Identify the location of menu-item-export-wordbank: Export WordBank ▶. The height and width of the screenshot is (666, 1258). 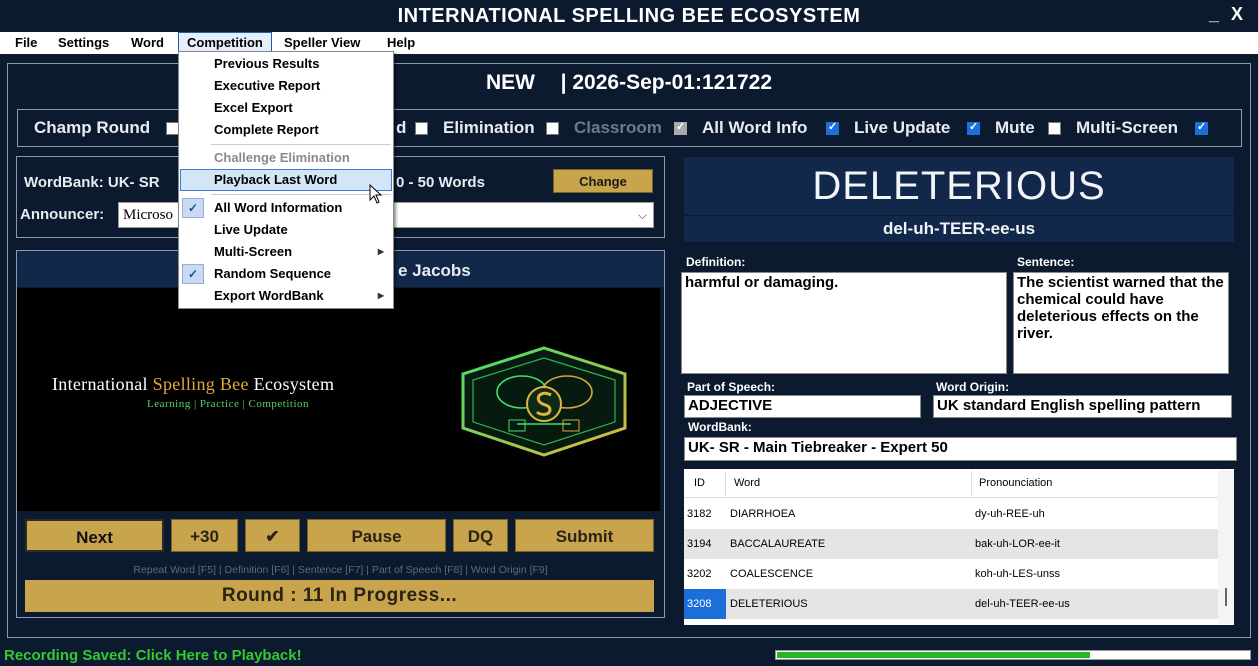
(286, 296).